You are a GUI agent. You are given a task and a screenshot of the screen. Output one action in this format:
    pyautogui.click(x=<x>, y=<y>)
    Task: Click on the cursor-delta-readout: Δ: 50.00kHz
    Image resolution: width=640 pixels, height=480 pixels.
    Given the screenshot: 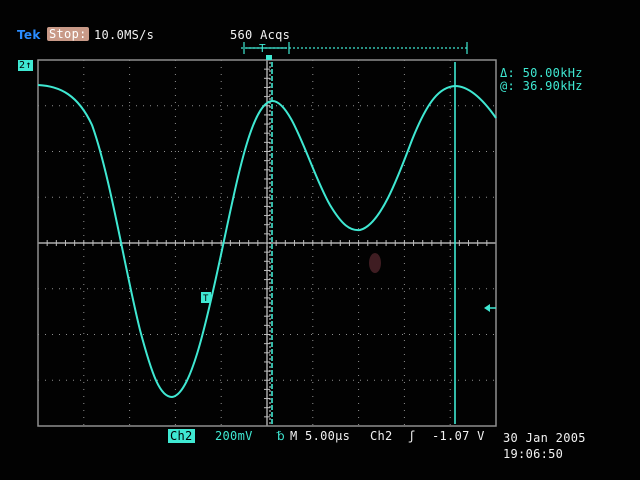 What is the action you would take?
    pyautogui.click(x=541, y=73)
    